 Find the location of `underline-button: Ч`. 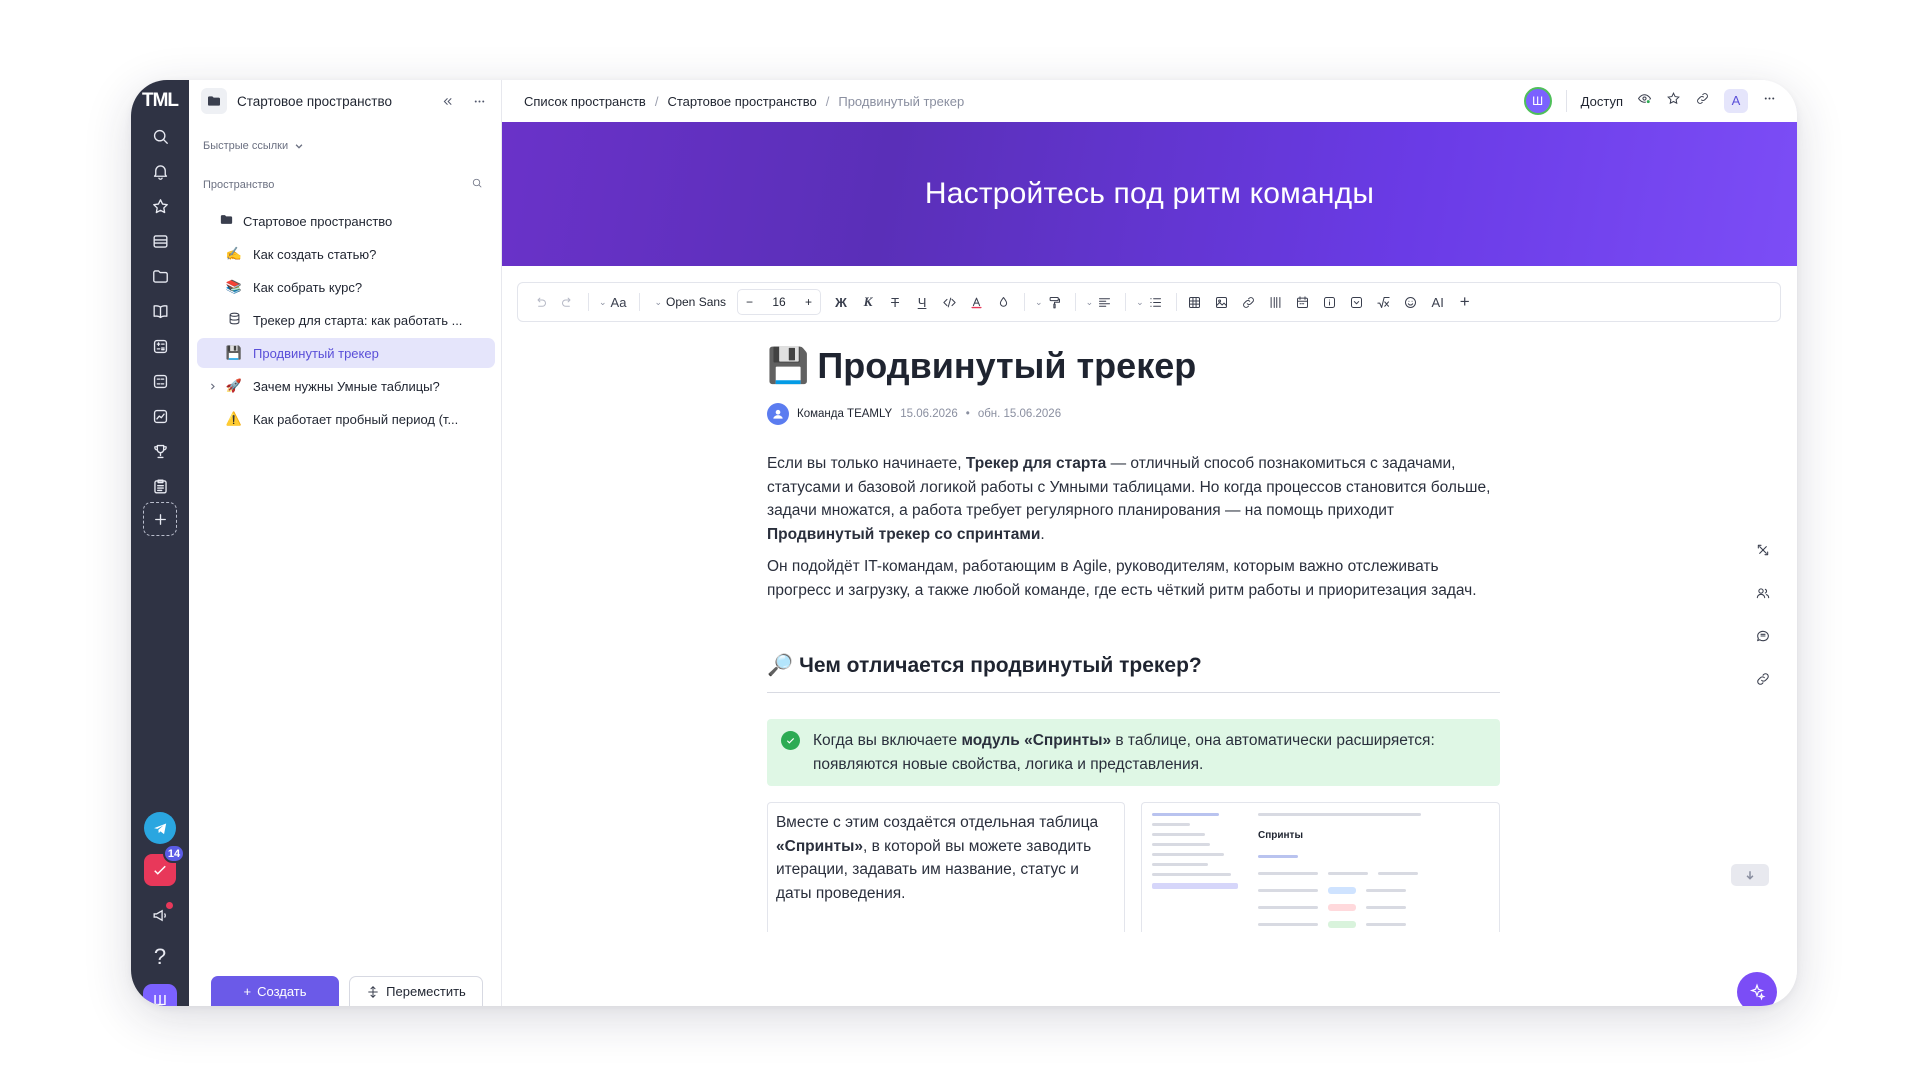

underline-button: Ч is located at coordinates (922, 302).